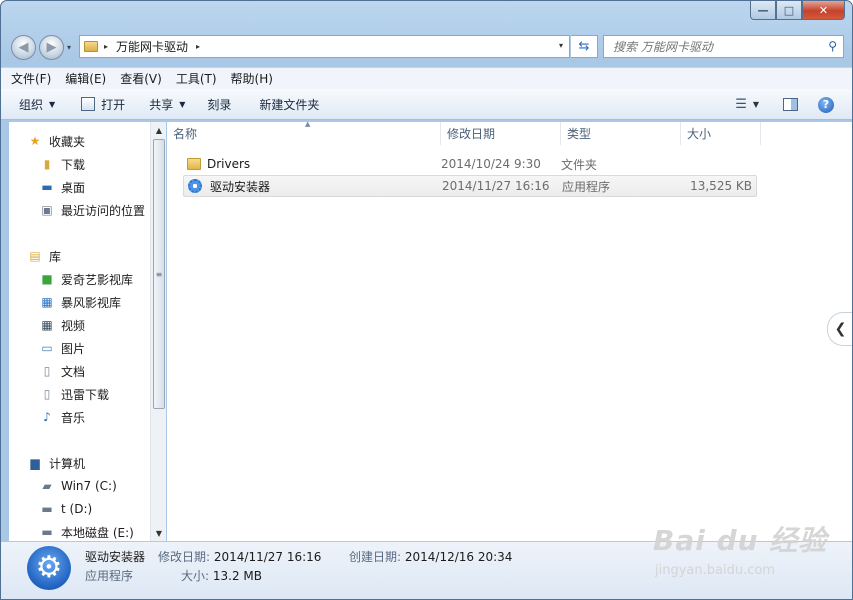  I want to click on sidebar-item-computer: ▆ 计算机, so click(56, 463).